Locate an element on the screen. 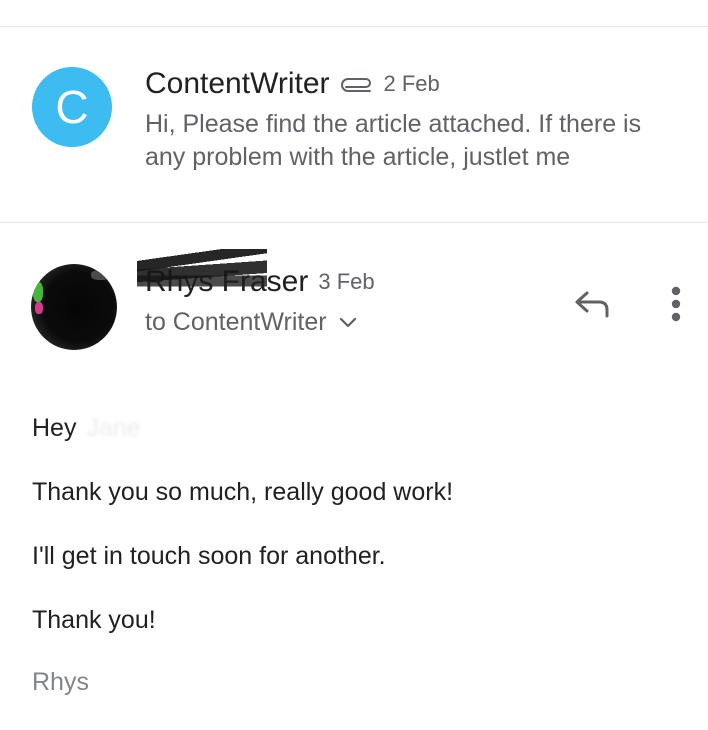  reply-button is located at coordinates (592, 304).